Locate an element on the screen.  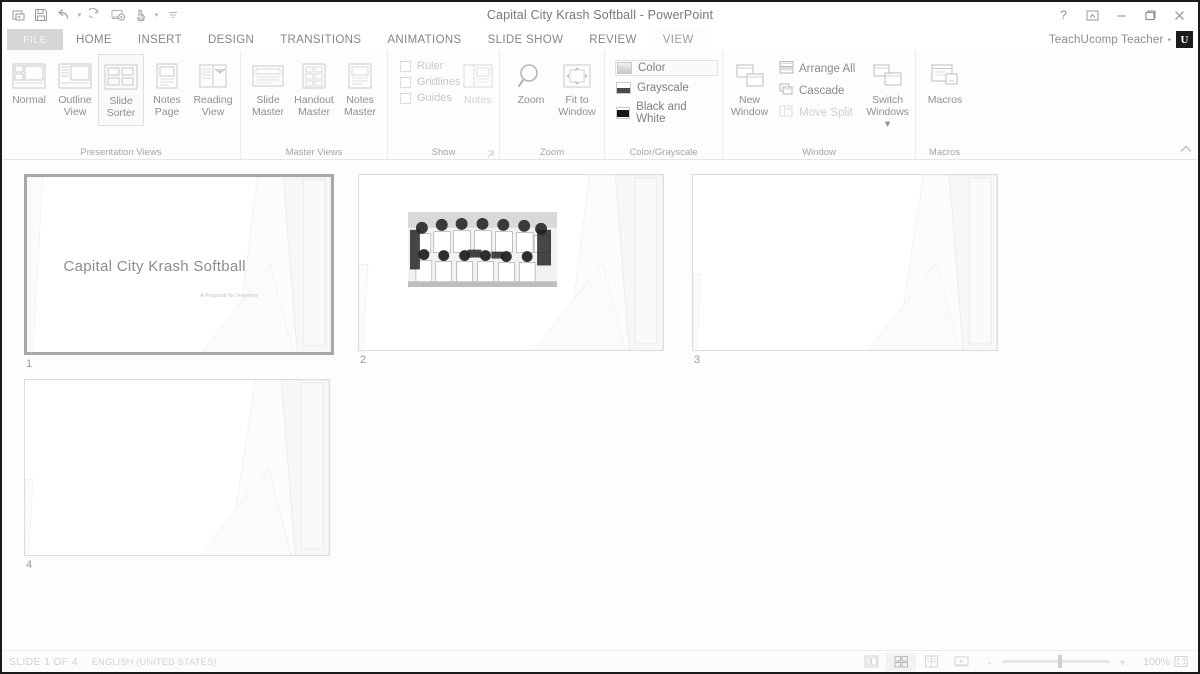
zoom-percentage: 100% is located at coordinates (1153, 662).